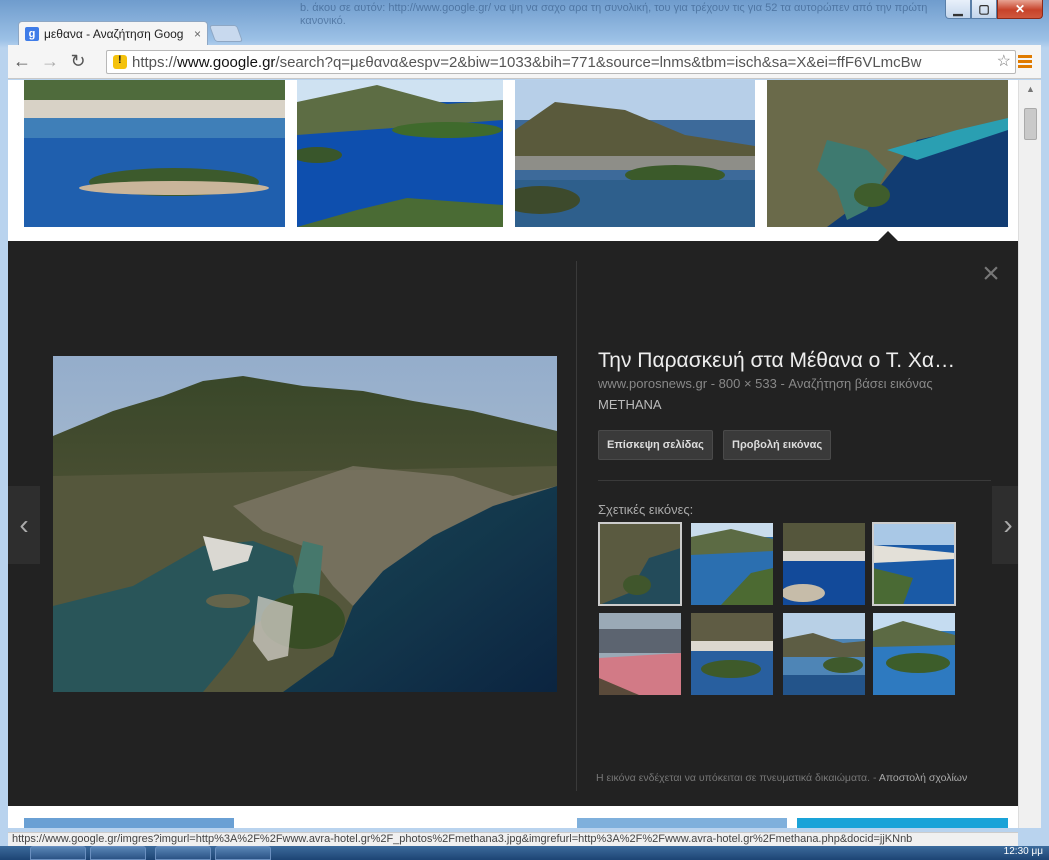 The width and height of the screenshot is (1049, 860). I want to click on bookmark-star-icon: ☆, so click(1004, 61).